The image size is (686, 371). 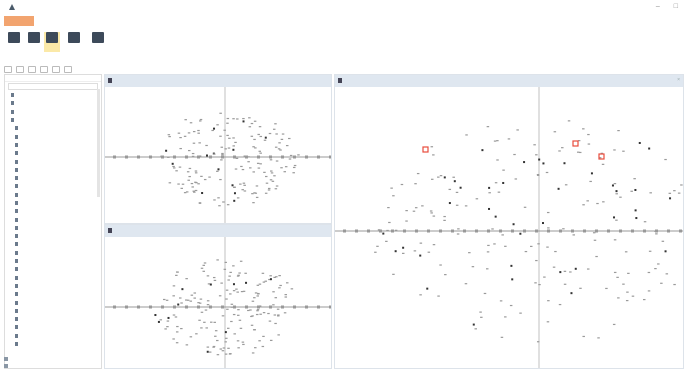 I want to click on filter-icon, so click(x=56, y=69).